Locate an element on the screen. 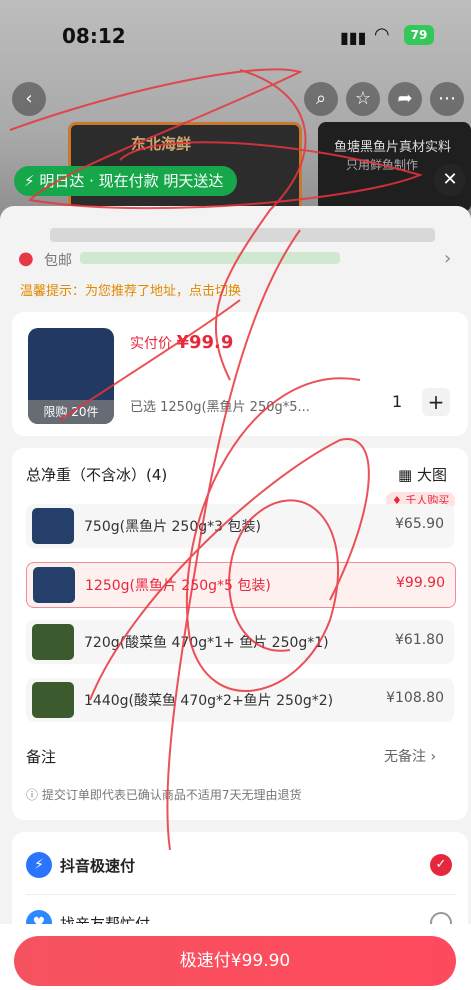  spec-header: 总净重（不含冰）(4) is located at coordinates (97, 475).